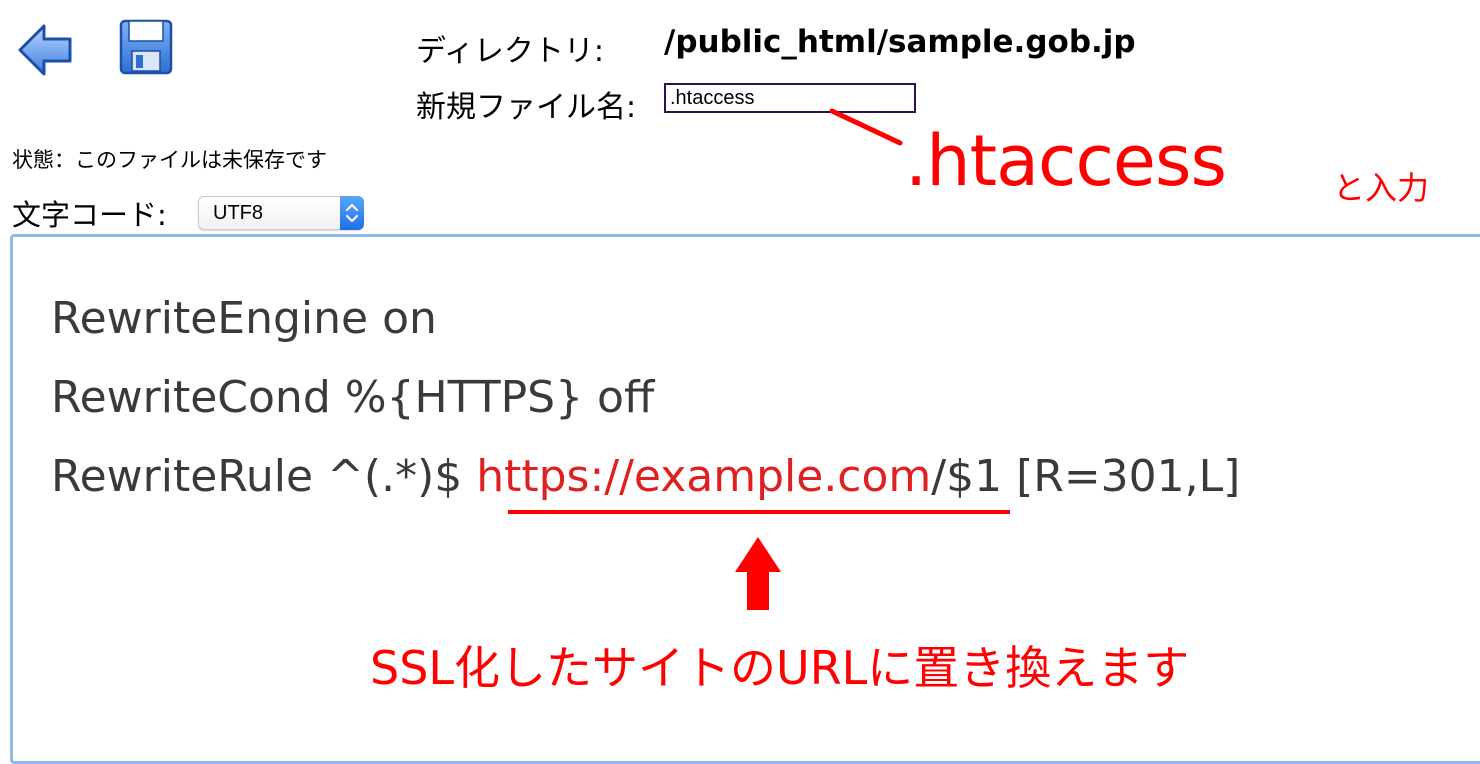  What do you see at coordinates (1066, 161) in the screenshot?
I see `annotation-htaccess: .htaccess` at bounding box center [1066, 161].